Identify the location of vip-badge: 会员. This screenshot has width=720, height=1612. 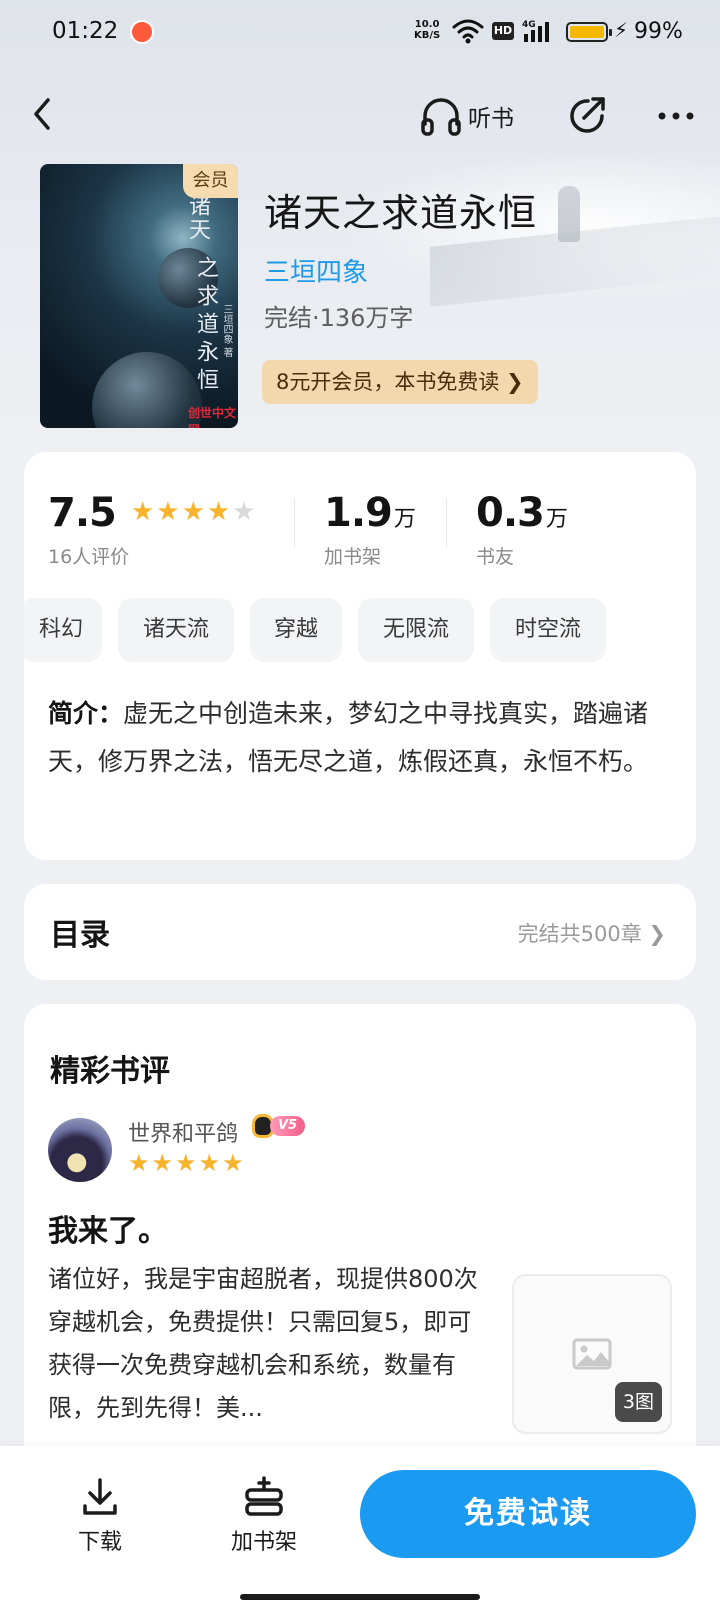
(210, 181).